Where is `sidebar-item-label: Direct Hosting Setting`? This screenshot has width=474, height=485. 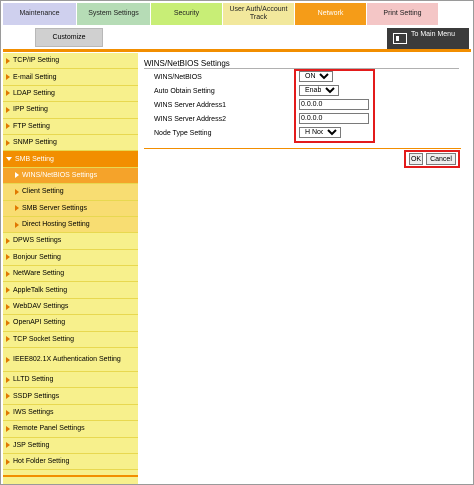
sidebar-item-label: Direct Hosting Setting is located at coordinates (56, 225).